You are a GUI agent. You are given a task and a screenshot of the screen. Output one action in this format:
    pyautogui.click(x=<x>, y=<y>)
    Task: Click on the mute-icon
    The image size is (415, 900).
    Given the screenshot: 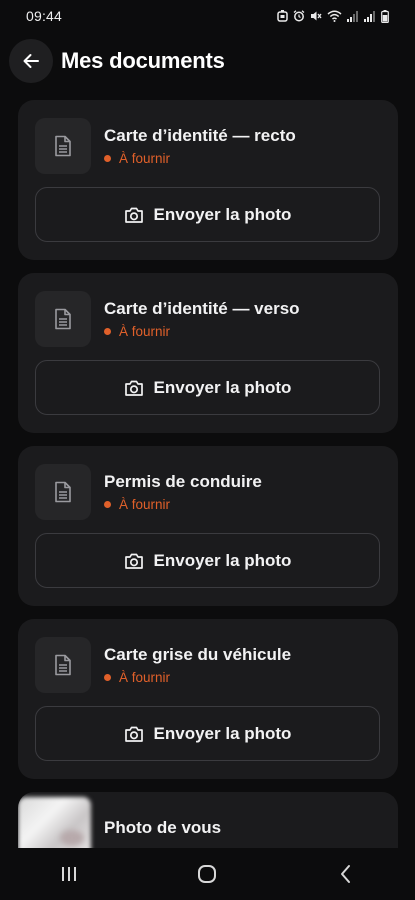 What is the action you would take?
    pyautogui.click(x=316, y=16)
    